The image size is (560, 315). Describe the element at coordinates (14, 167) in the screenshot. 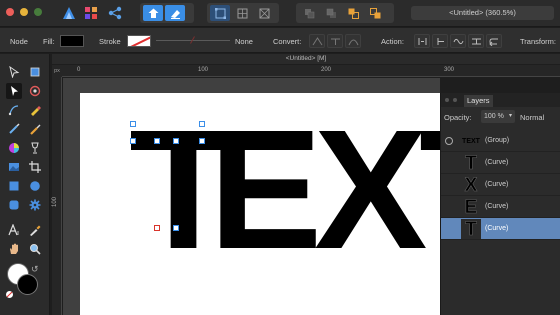

I see `place-image-tool` at that location.